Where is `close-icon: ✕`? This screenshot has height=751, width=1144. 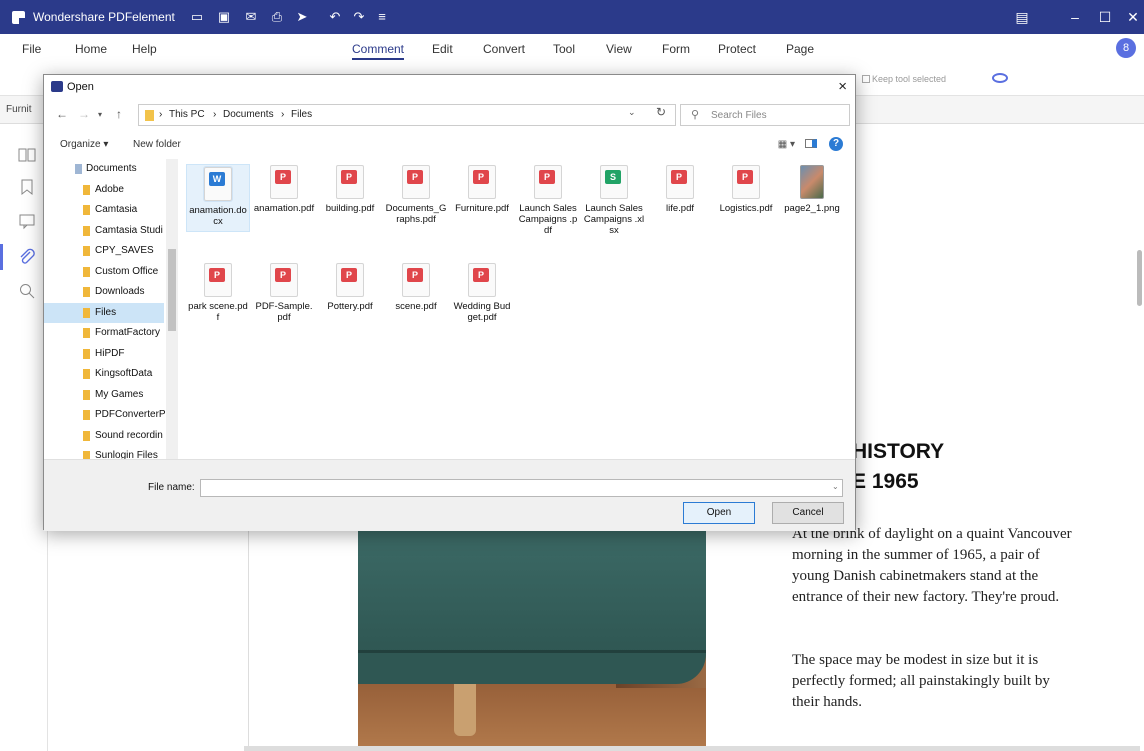 close-icon: ✕ is located at coordinates (1132, 17).